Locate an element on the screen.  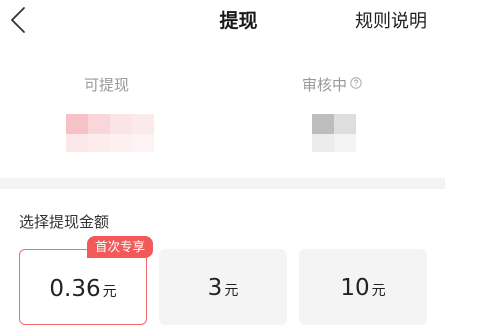
amount-value-wrap: 0.36 元 is located at coordinates (83, 289).